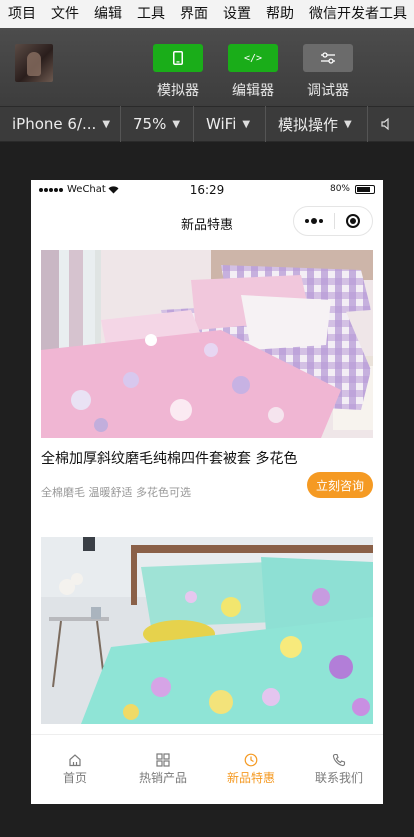 The width and height of the screenshot is (414, 837). Describe the element at coordinates (194, 14) in the screenshot. I see `menu-interface: 界面` at that location.